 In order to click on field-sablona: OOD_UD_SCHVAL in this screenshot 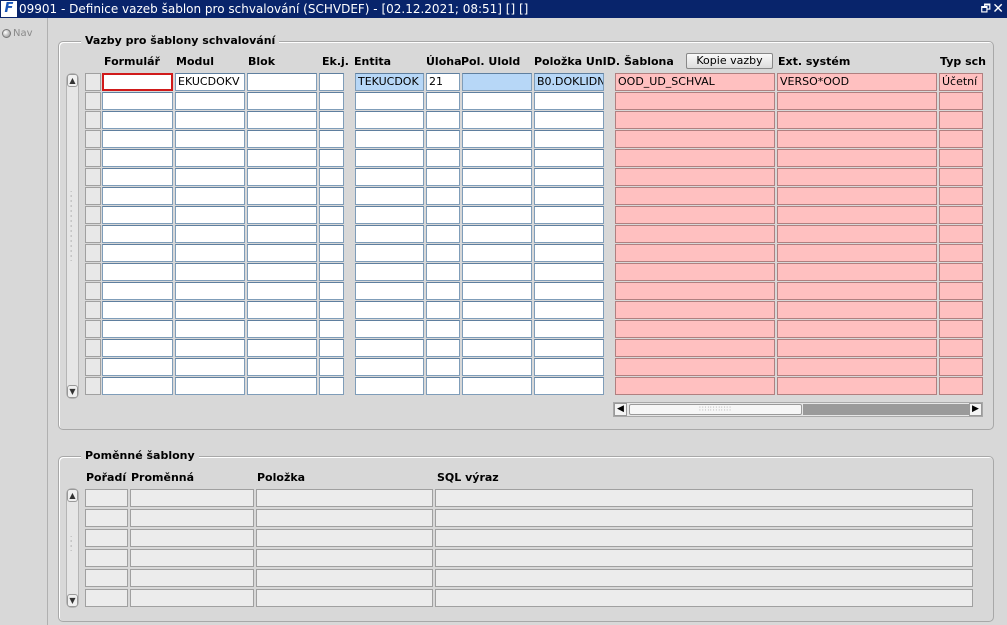, I will do `click(695, 82)`.